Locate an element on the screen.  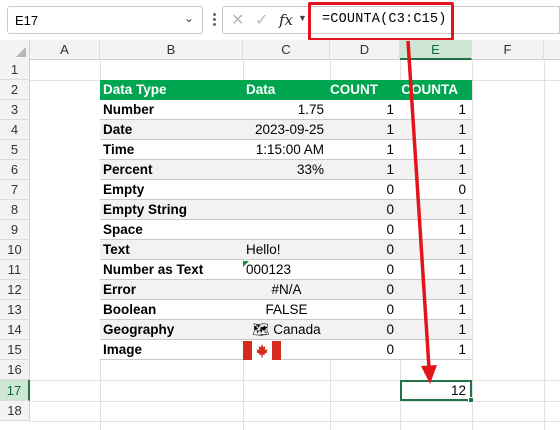
formula-bar-buttons: ✕ ✓ fx ▼ is located at coordinates (266, 20).